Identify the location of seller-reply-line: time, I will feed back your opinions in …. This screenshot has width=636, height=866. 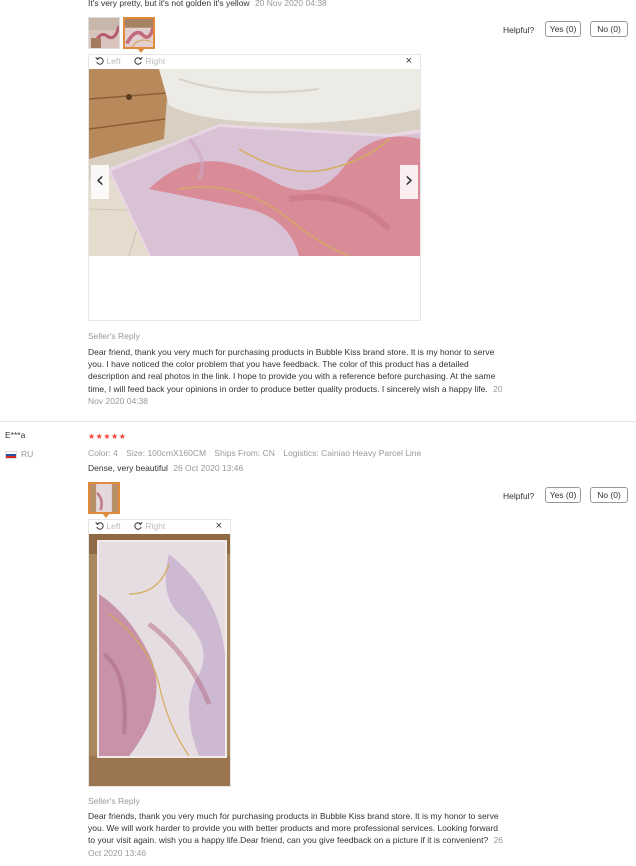
(295, 388).